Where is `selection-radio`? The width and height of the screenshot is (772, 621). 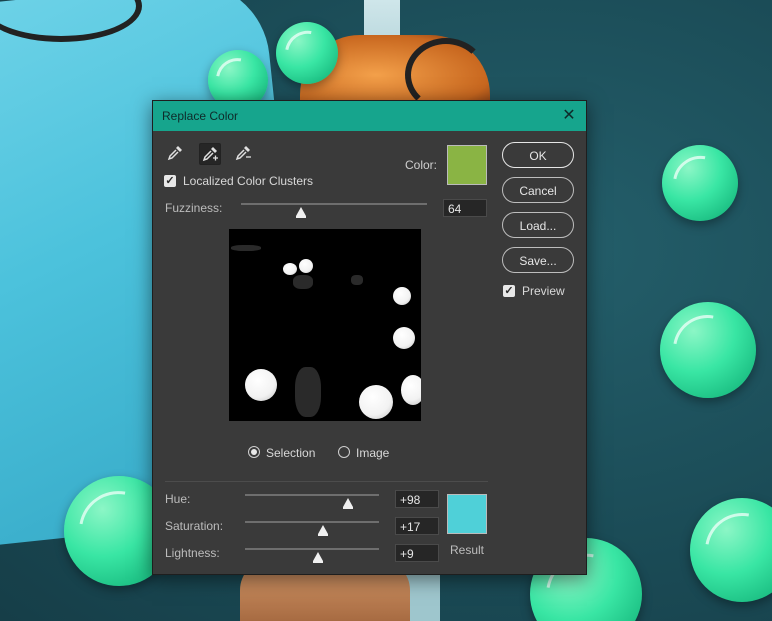 selection-radio is located at coordinates (254, 452).